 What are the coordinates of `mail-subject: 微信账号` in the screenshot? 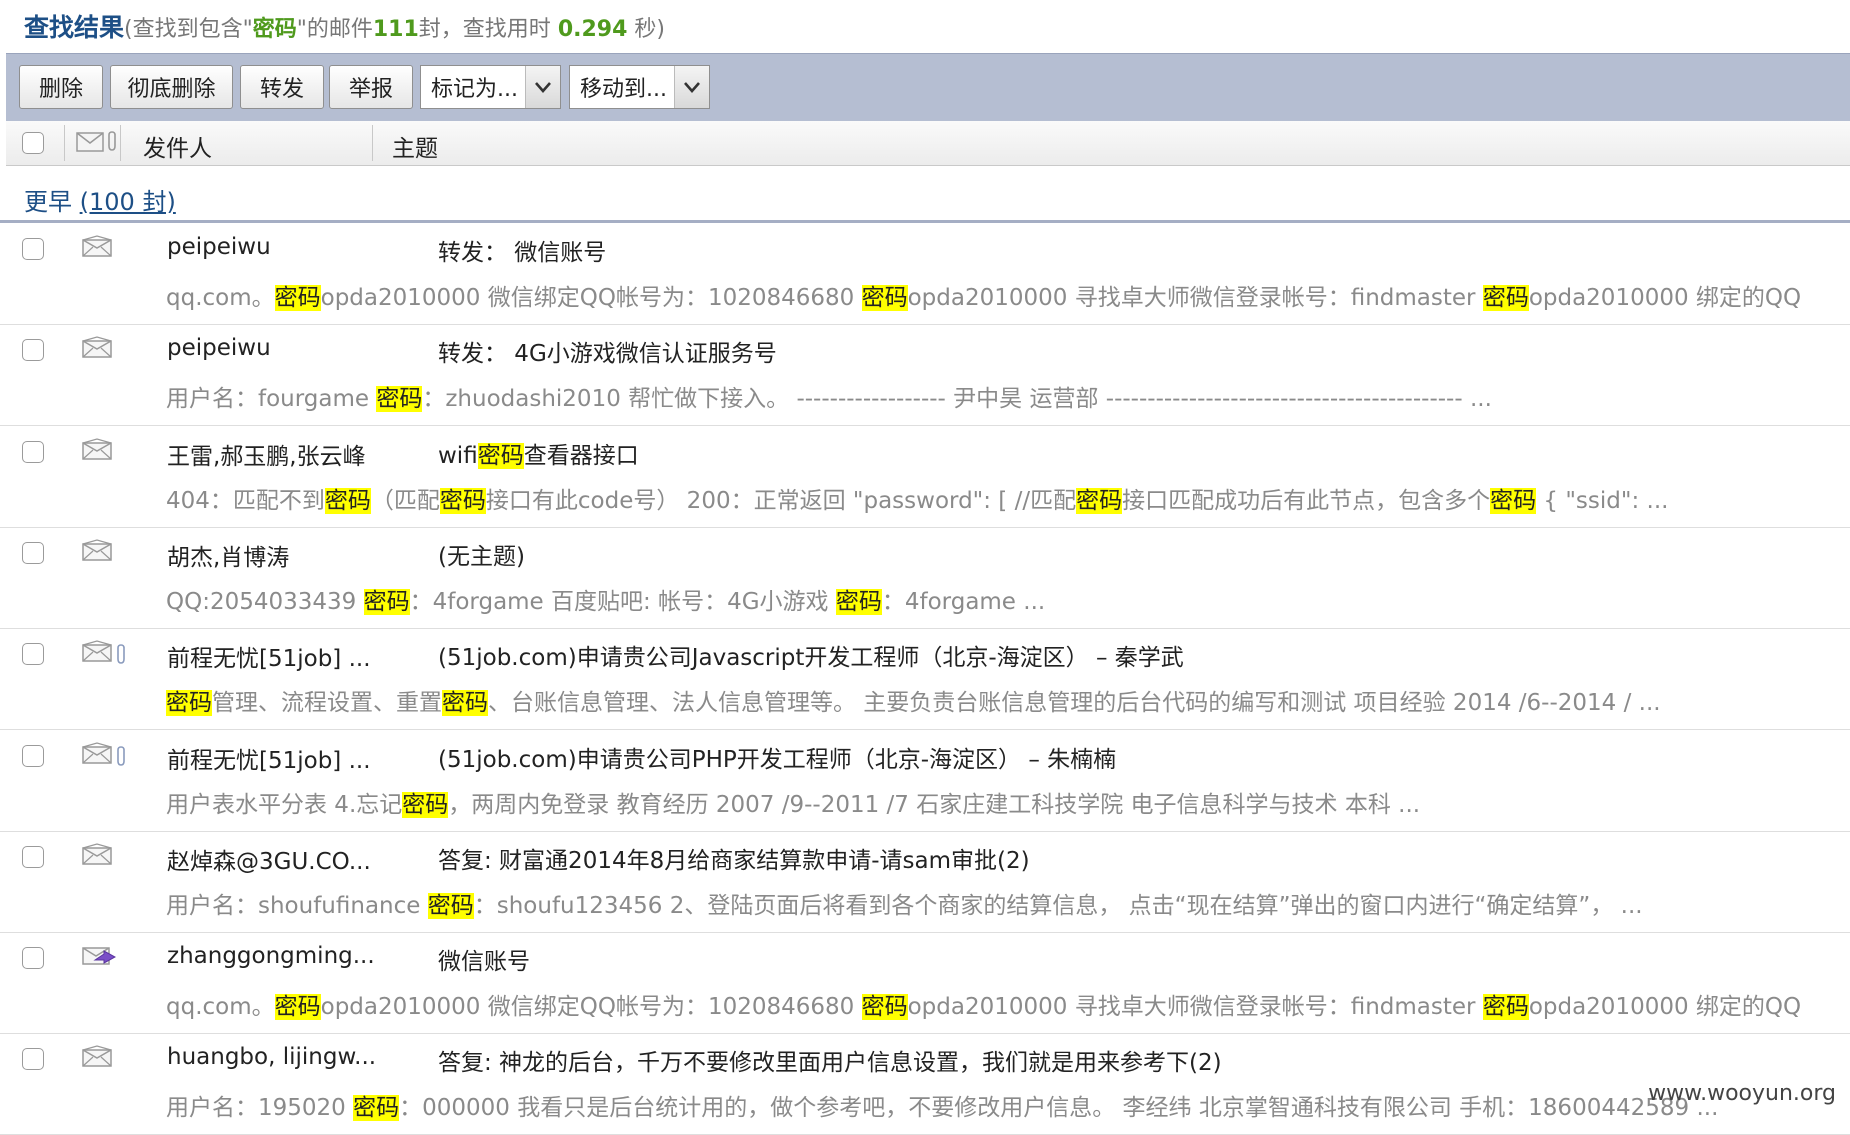 It's located at (484, 959).